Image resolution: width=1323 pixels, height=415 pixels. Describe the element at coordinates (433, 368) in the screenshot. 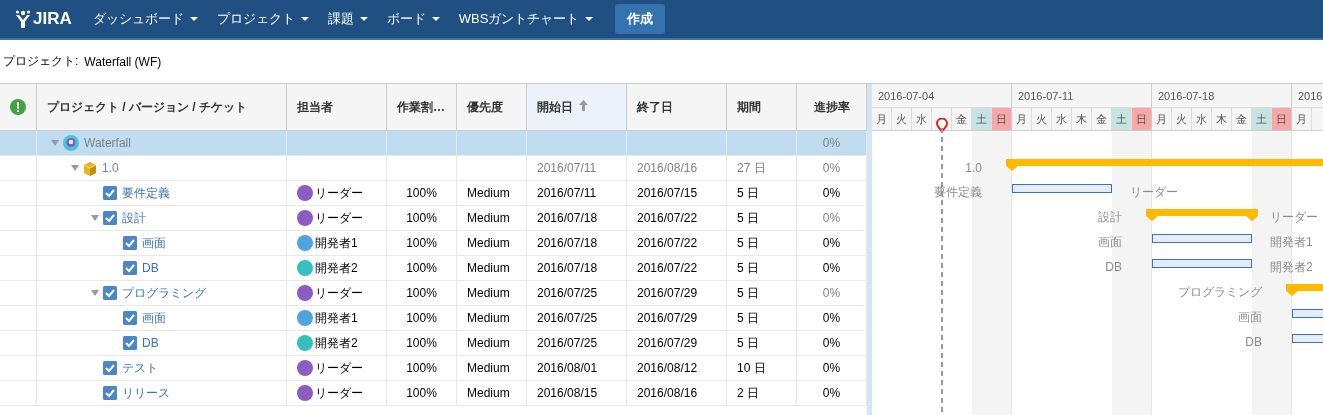

I see `table-row: テスト リーダー 100% Medium 2016/08/01 2016/08/12 10 日 0%` at that location.